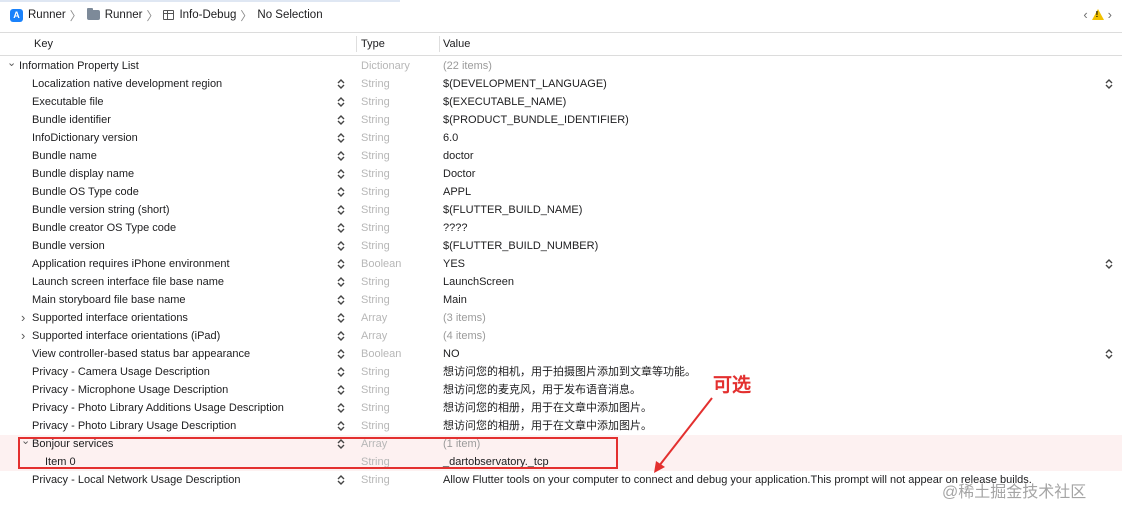 The height and width of the screenshot is (515, 1122). I want to click on watermark: @稀土掘金技术社区, so click(1014, 492).